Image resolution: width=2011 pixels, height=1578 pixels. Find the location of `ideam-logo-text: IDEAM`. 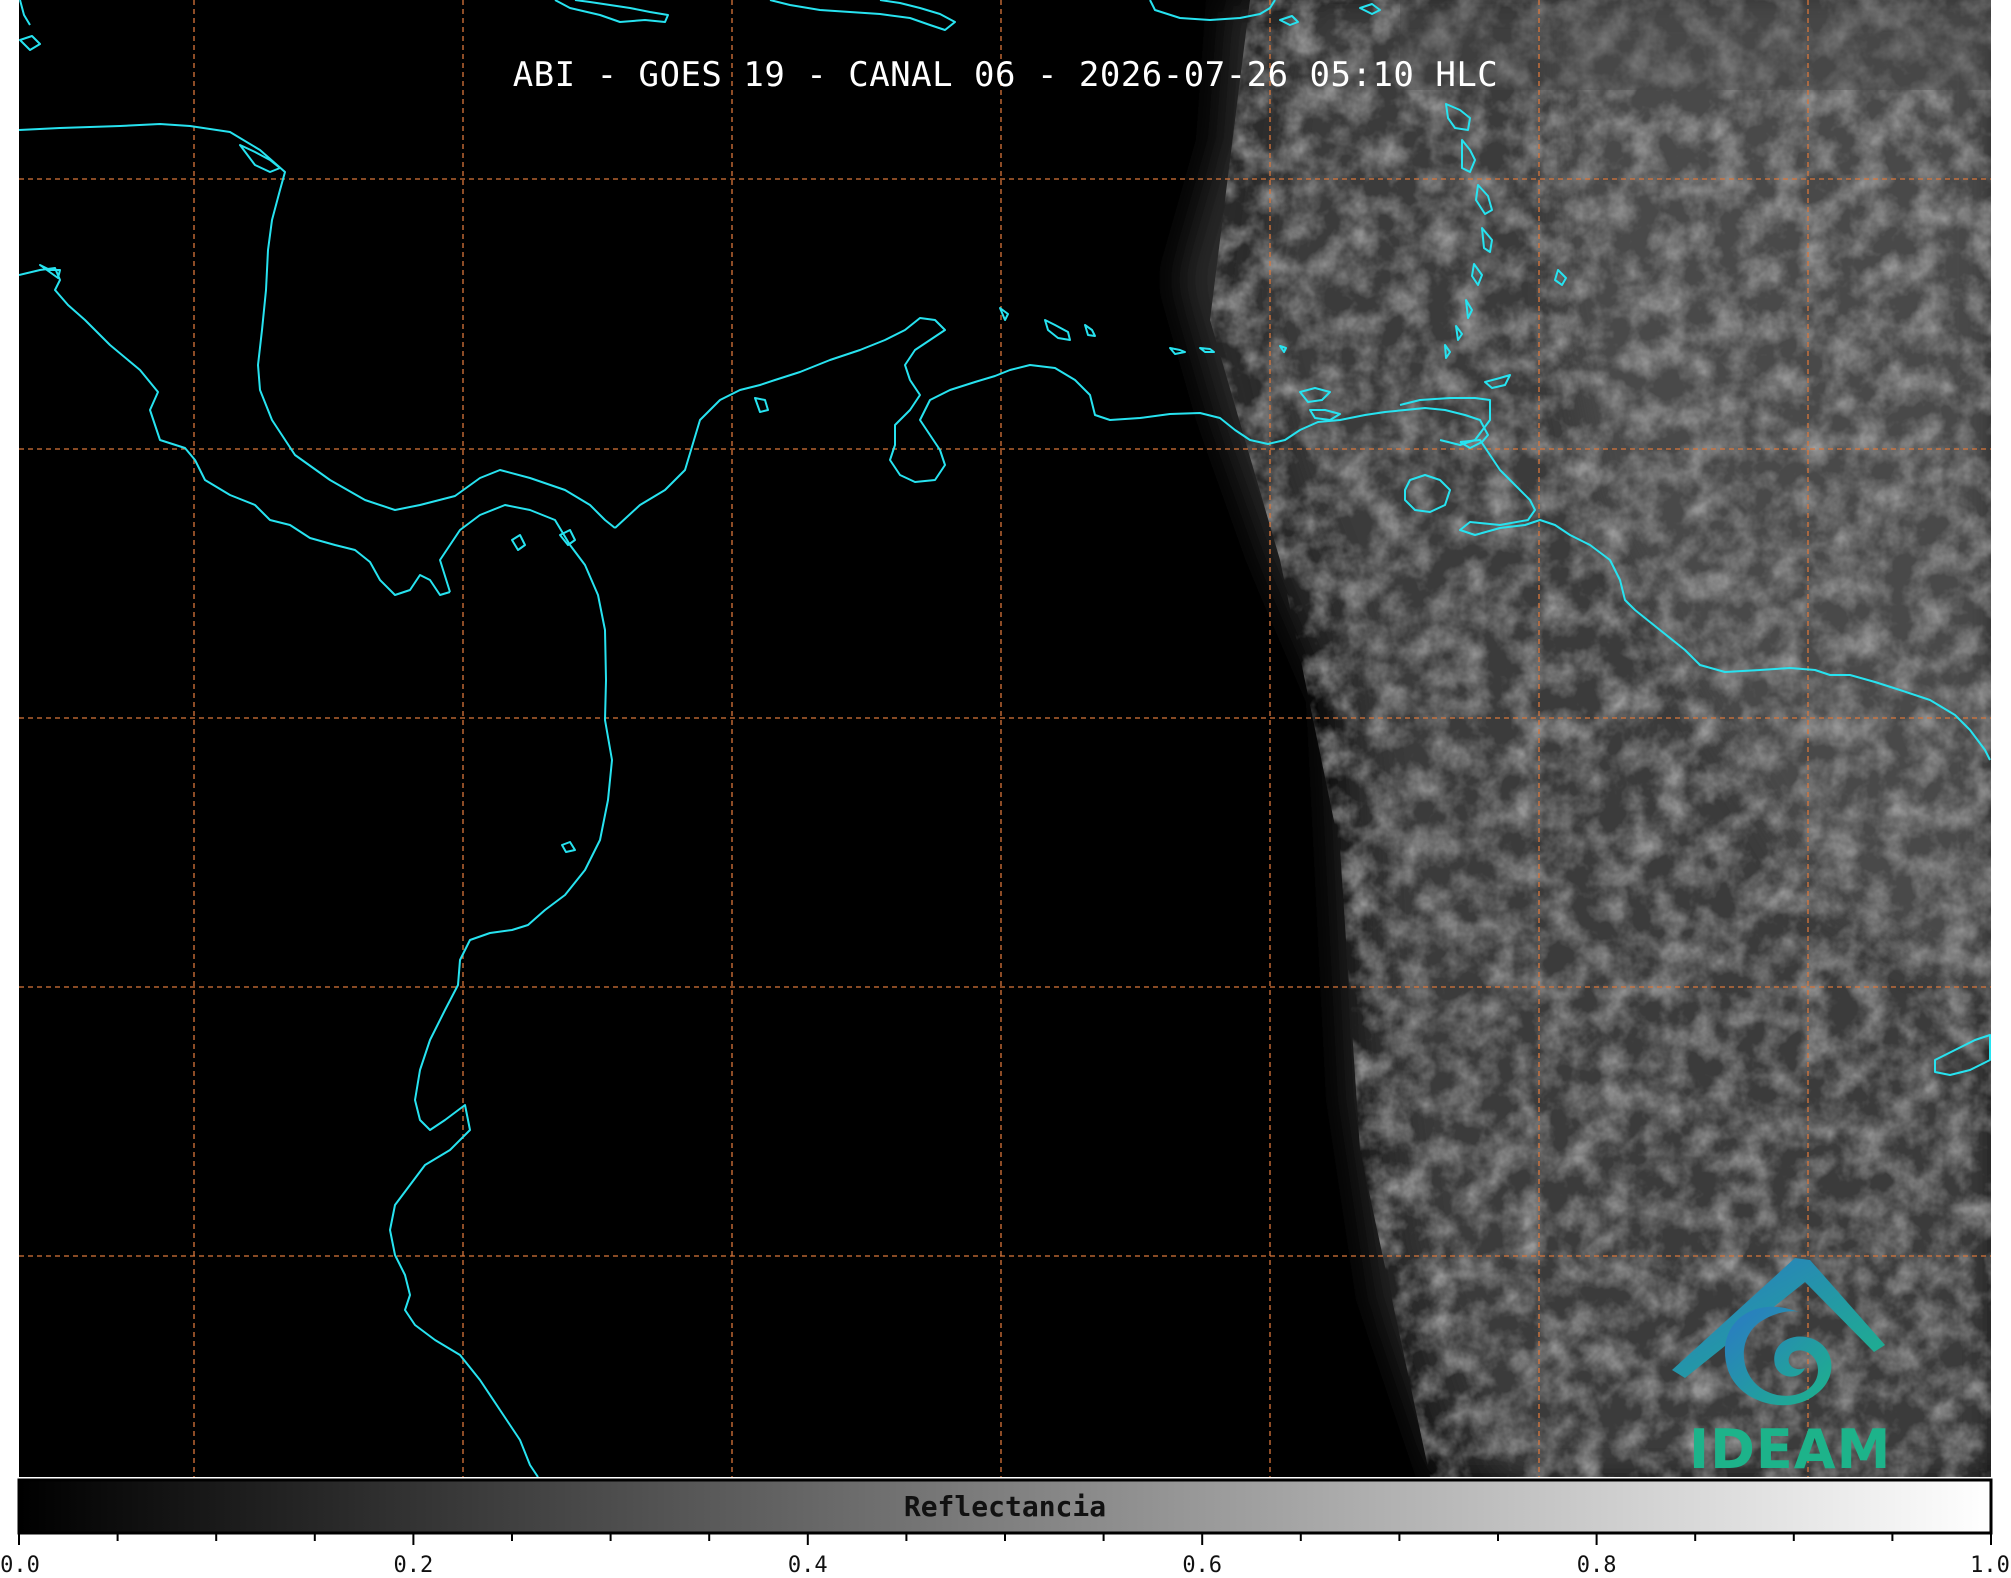

ideam-logo-text: IDEAM is located at coordinates (1790, 1449).